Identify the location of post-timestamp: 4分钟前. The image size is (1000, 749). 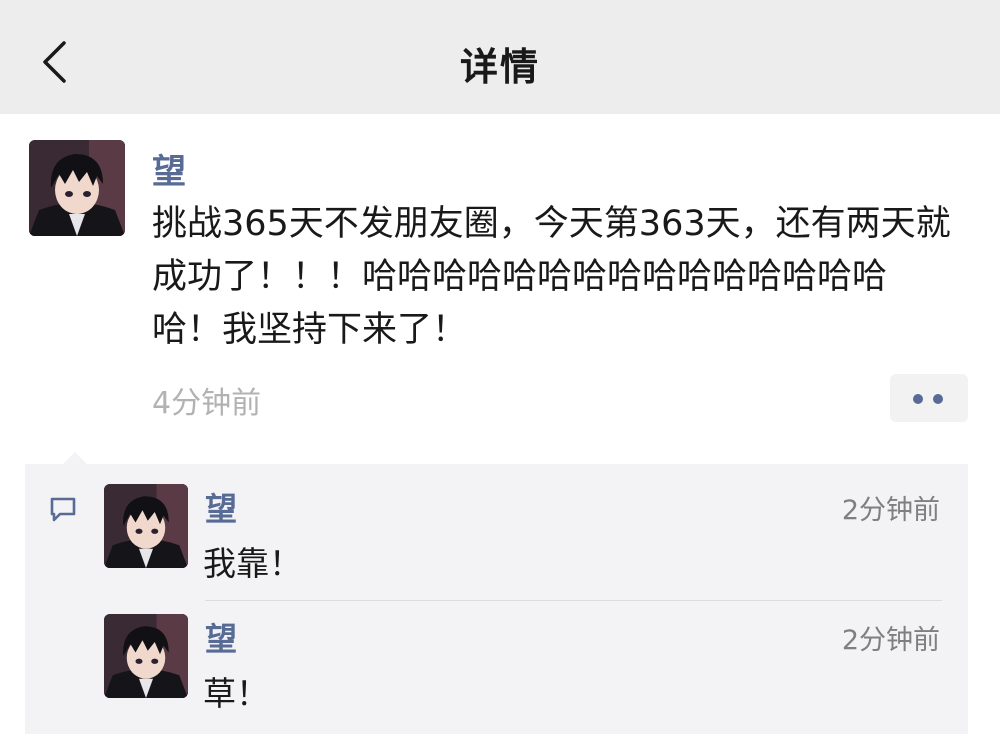
(207, 403).